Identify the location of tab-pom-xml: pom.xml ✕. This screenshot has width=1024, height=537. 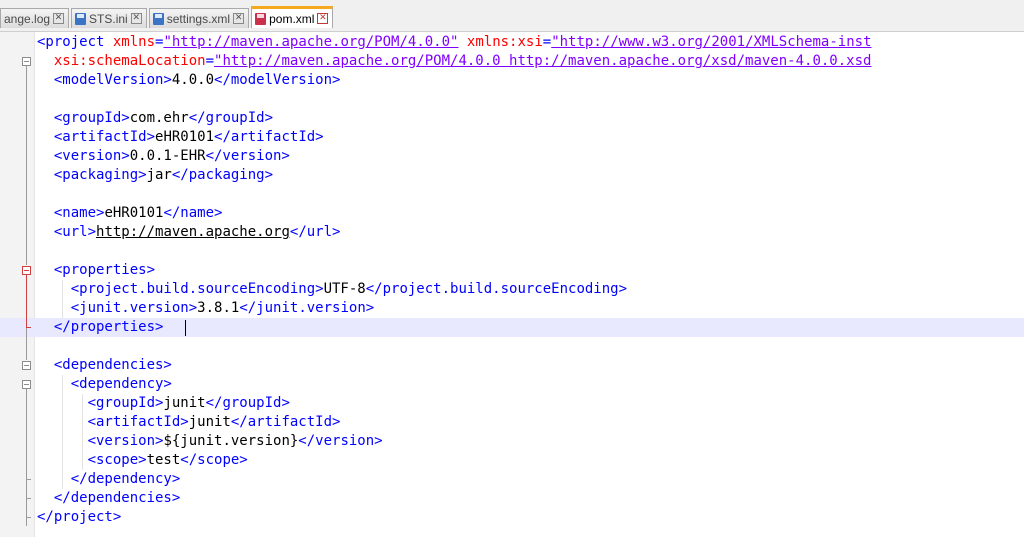
(292, 17).